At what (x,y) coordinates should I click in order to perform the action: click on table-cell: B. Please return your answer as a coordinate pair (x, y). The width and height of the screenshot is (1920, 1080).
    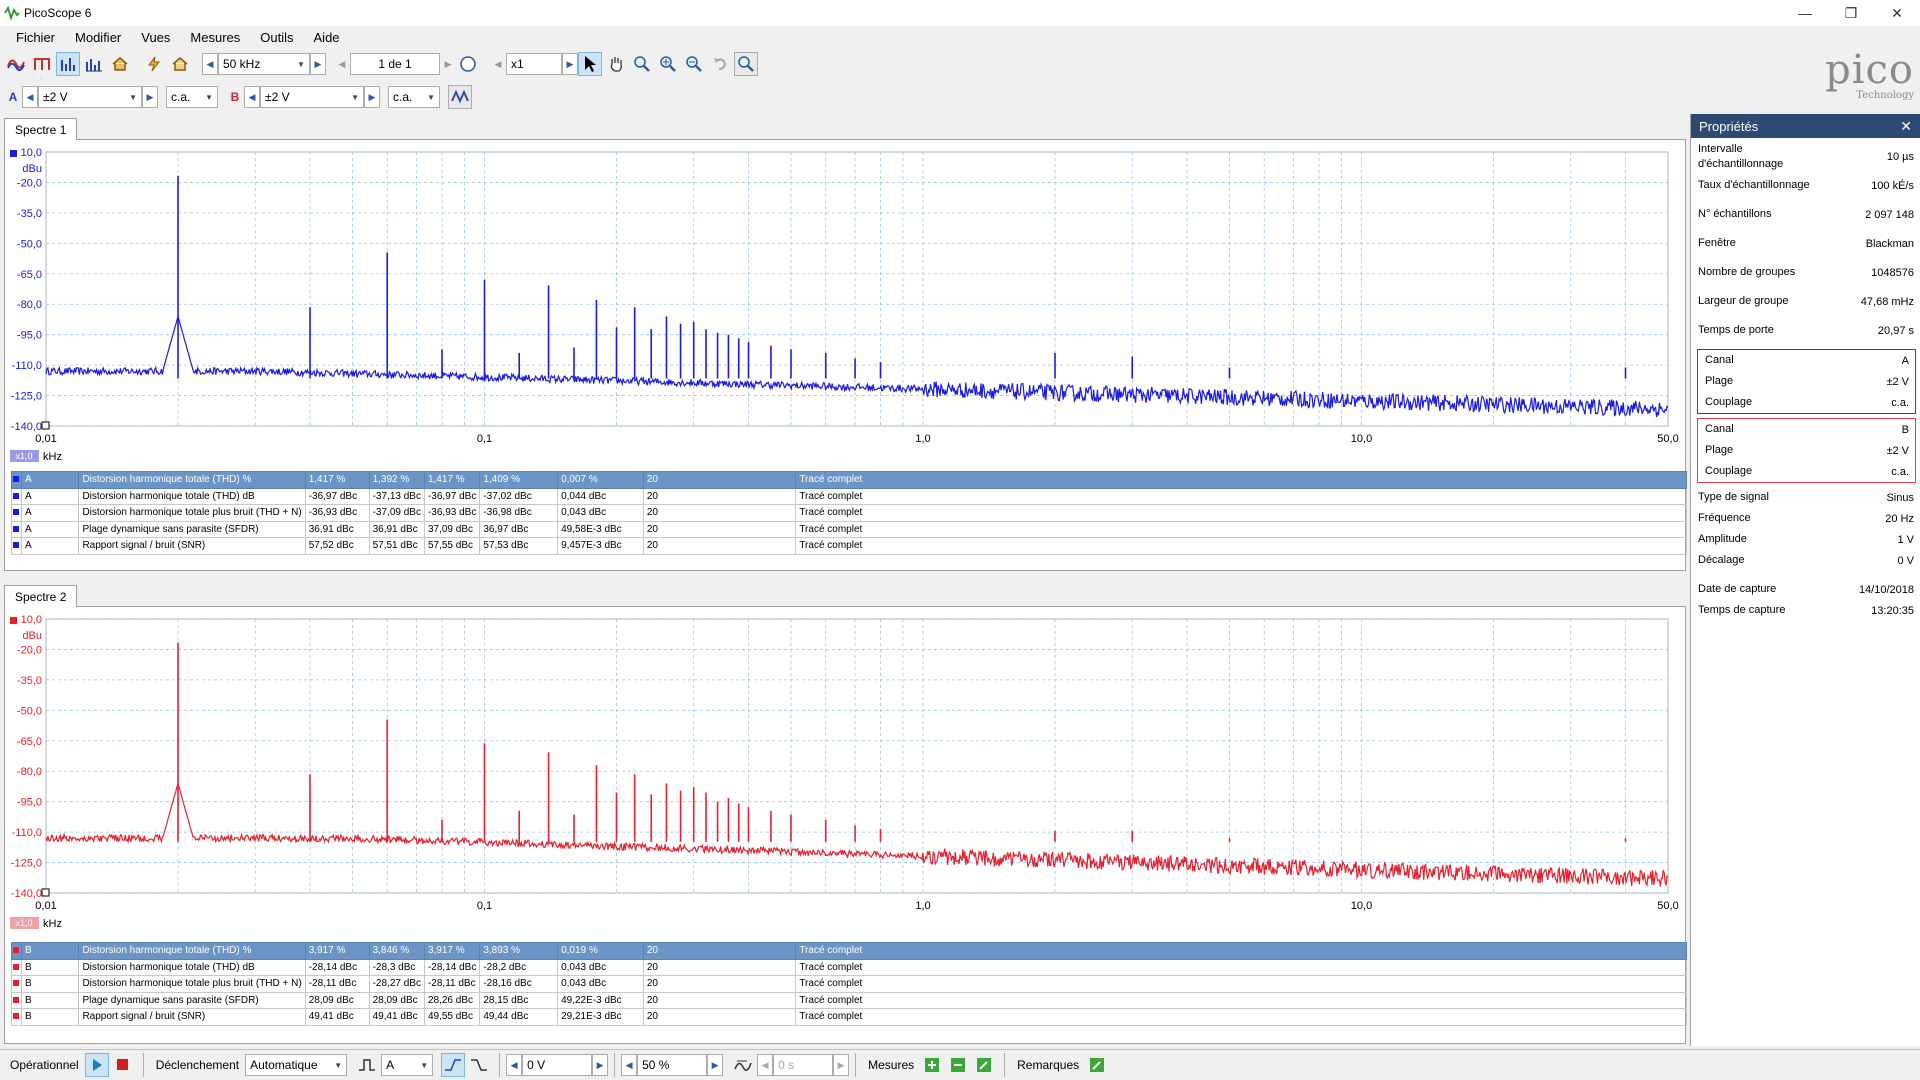
    Looking at the image, I should click on (50, 1017).